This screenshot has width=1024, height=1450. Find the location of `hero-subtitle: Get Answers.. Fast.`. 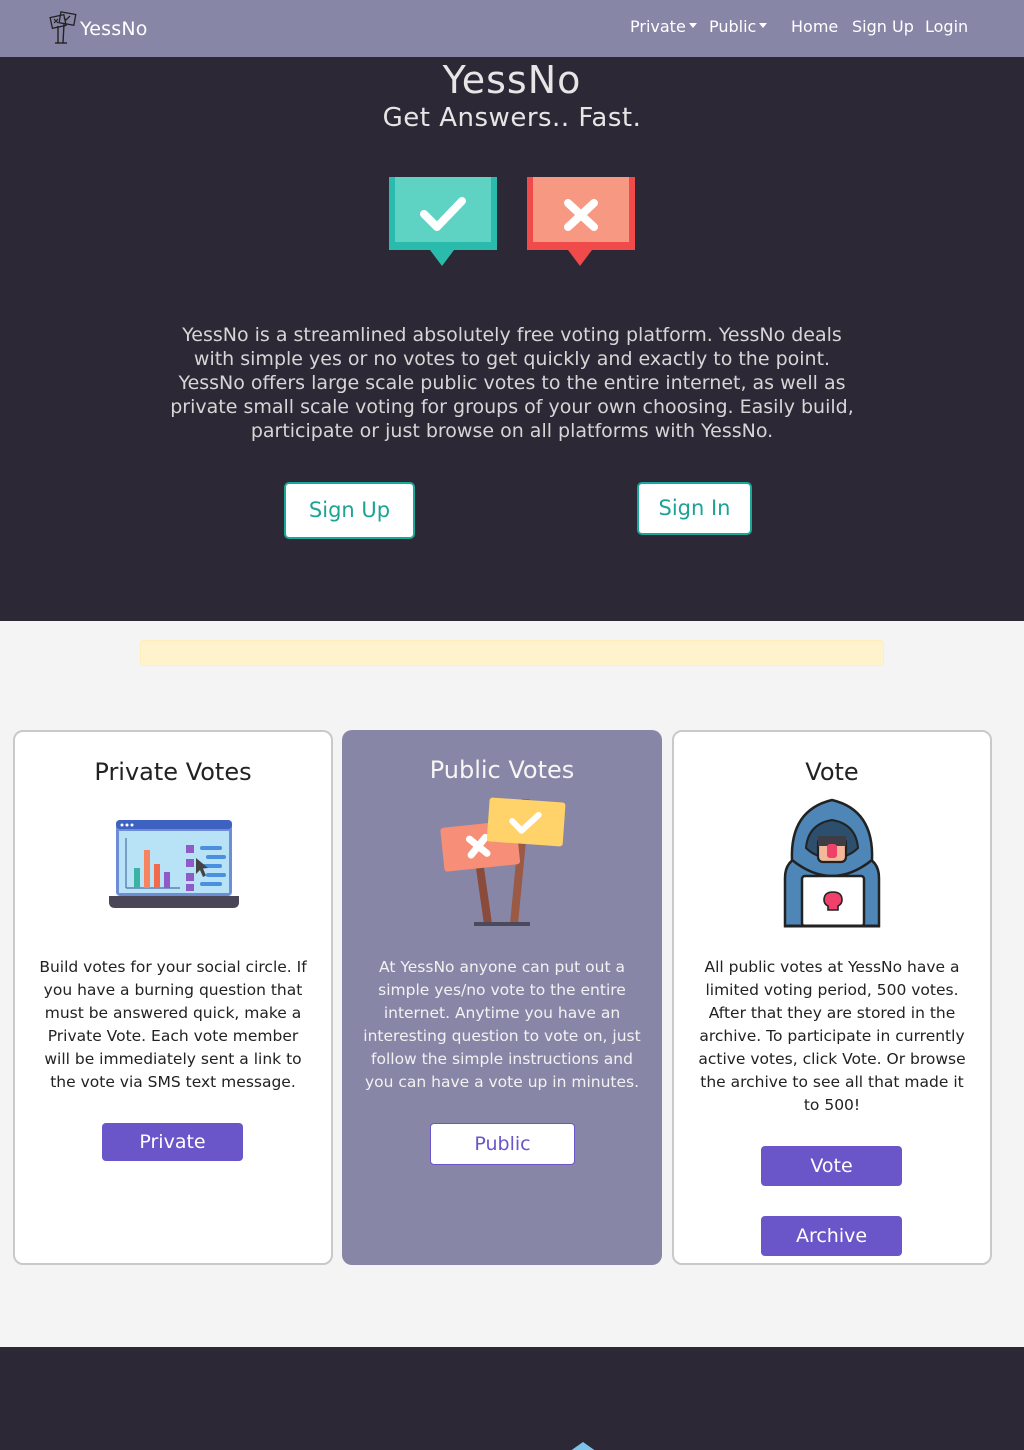

hero-subtitle: Get Answers.. Fast. is located at coordinates (512, 118).